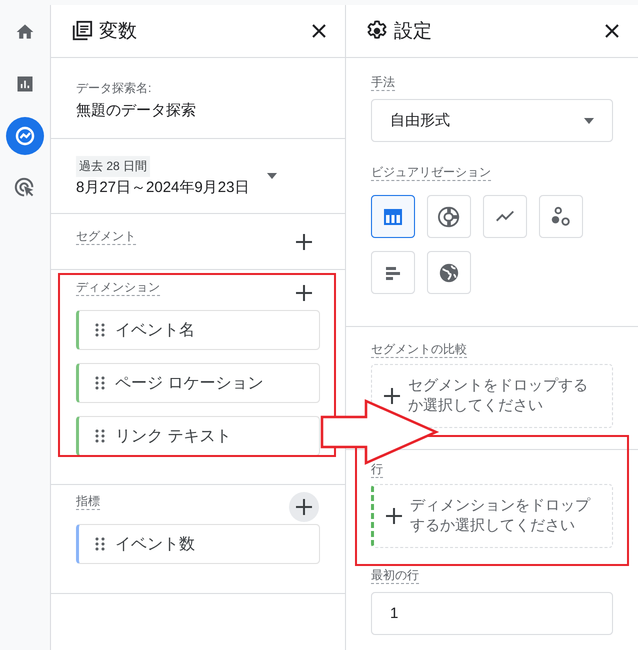  I want to click on globe-icon, so click(449, 273).